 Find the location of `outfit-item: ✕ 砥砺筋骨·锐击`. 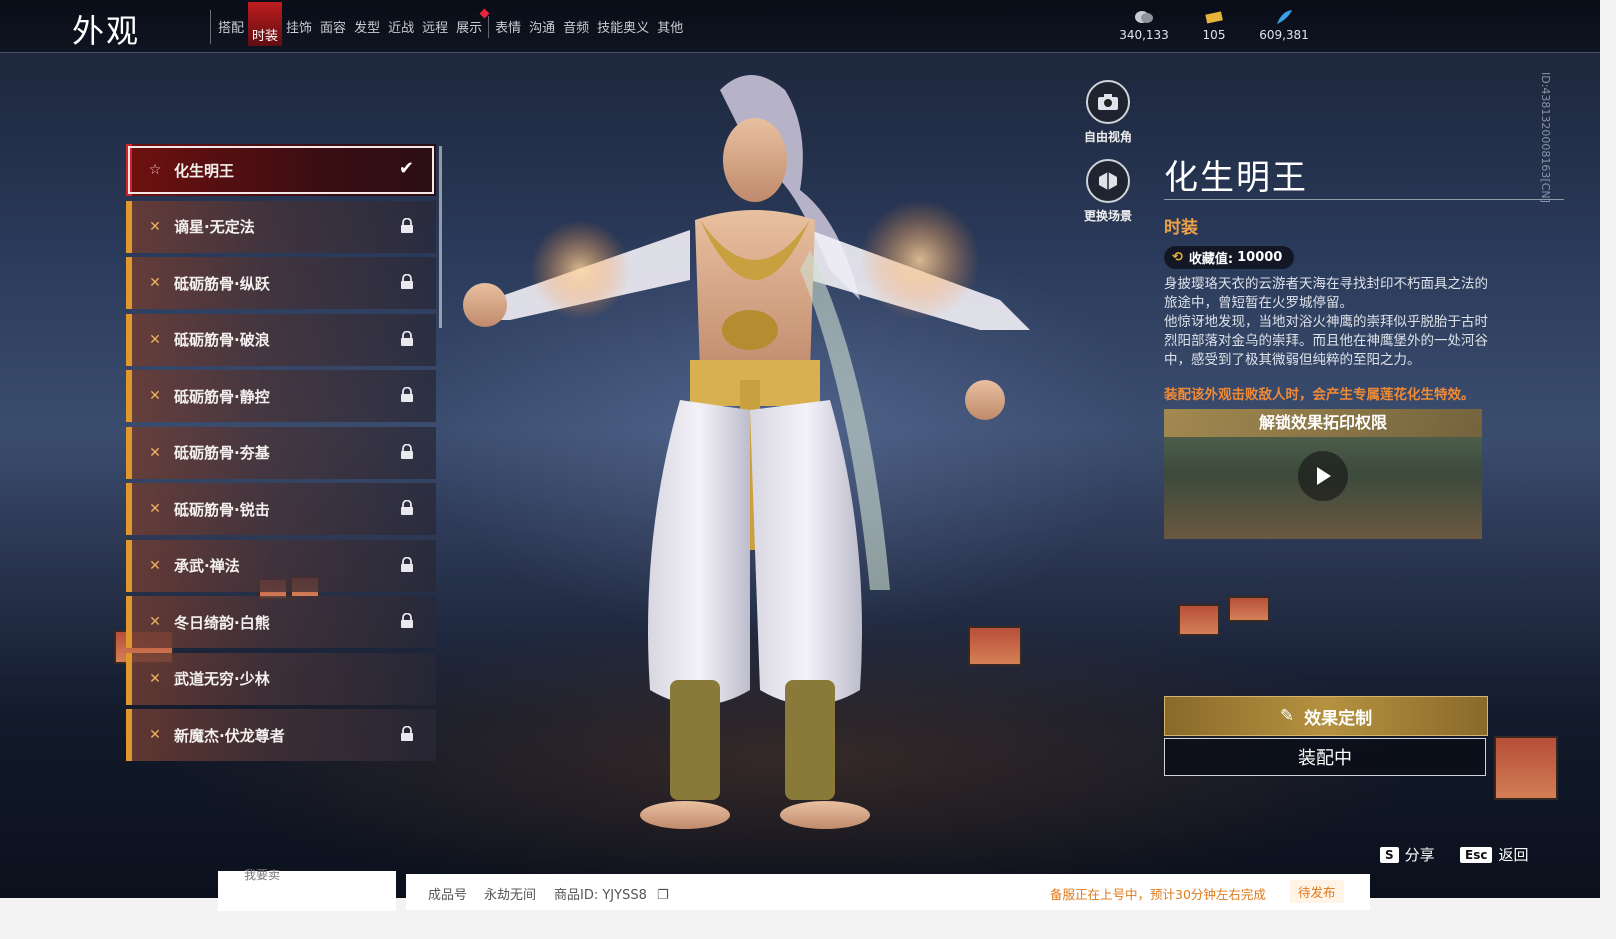

outfit-item: ✕ 砥砺筋骨·锐击 is located at coordinates (281, 509).